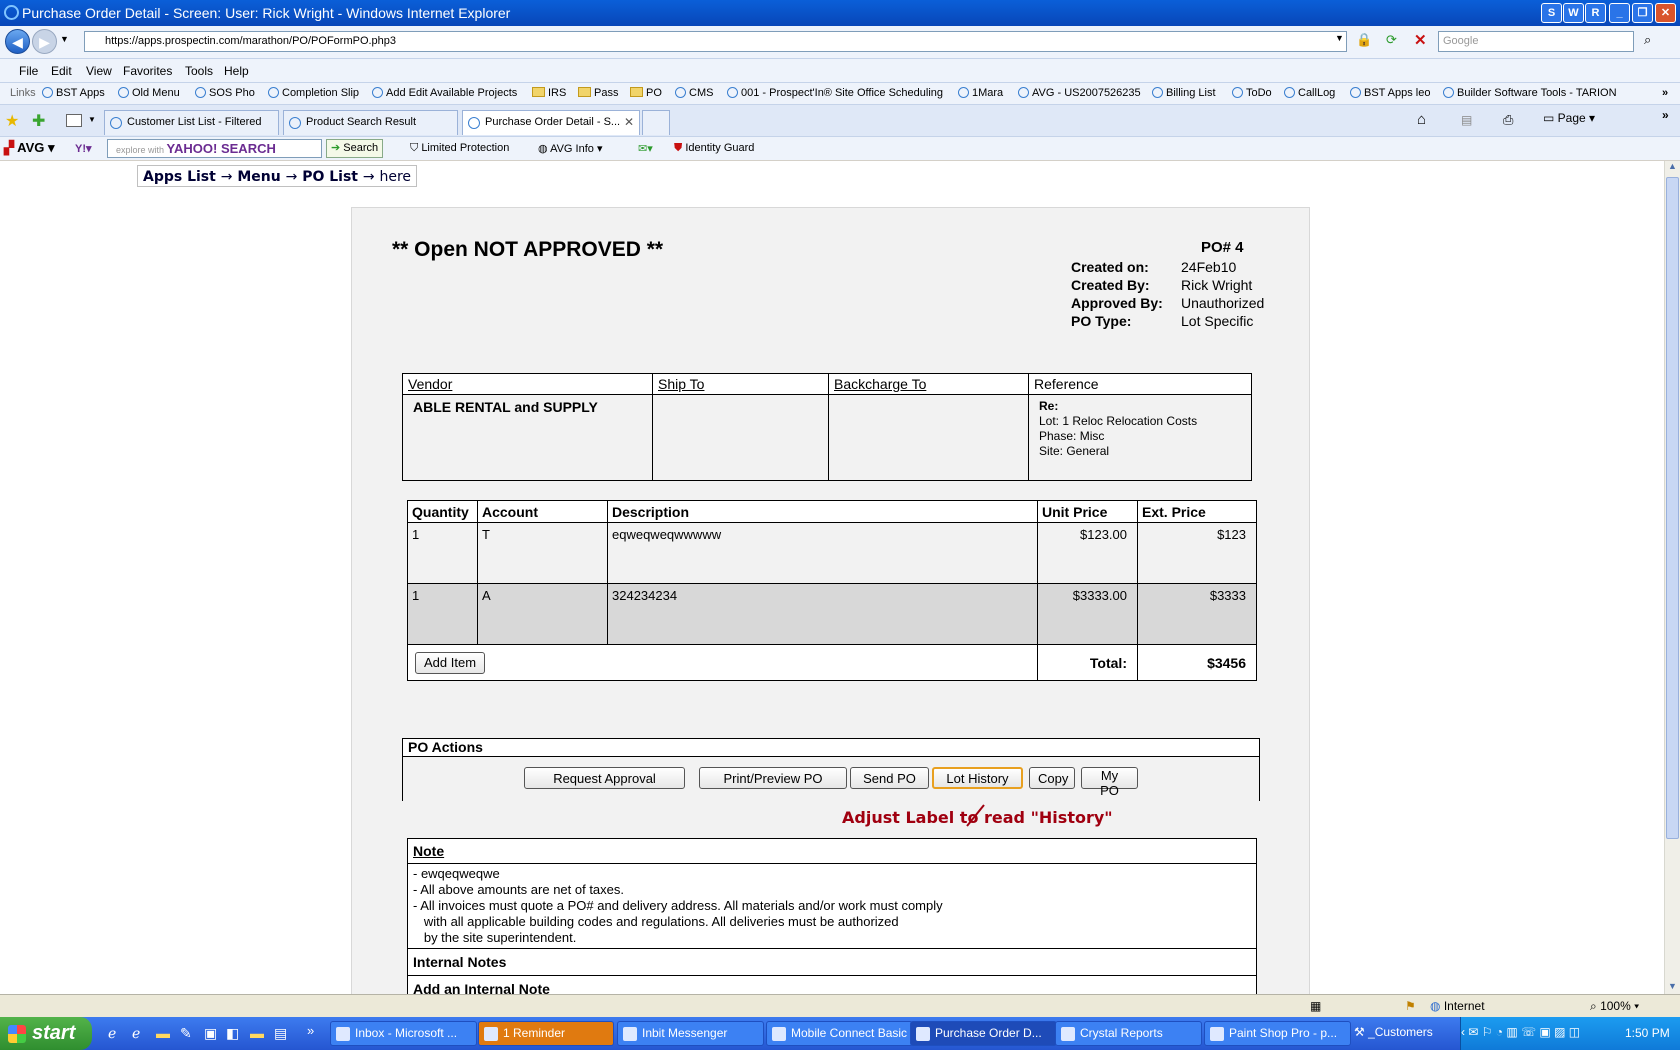 This screenshot has height=1050, width=1680. Describe the element at coordinates (210, 1033) in the screenshot. I see `quicklaunch-app-icon: ▣` at that location.